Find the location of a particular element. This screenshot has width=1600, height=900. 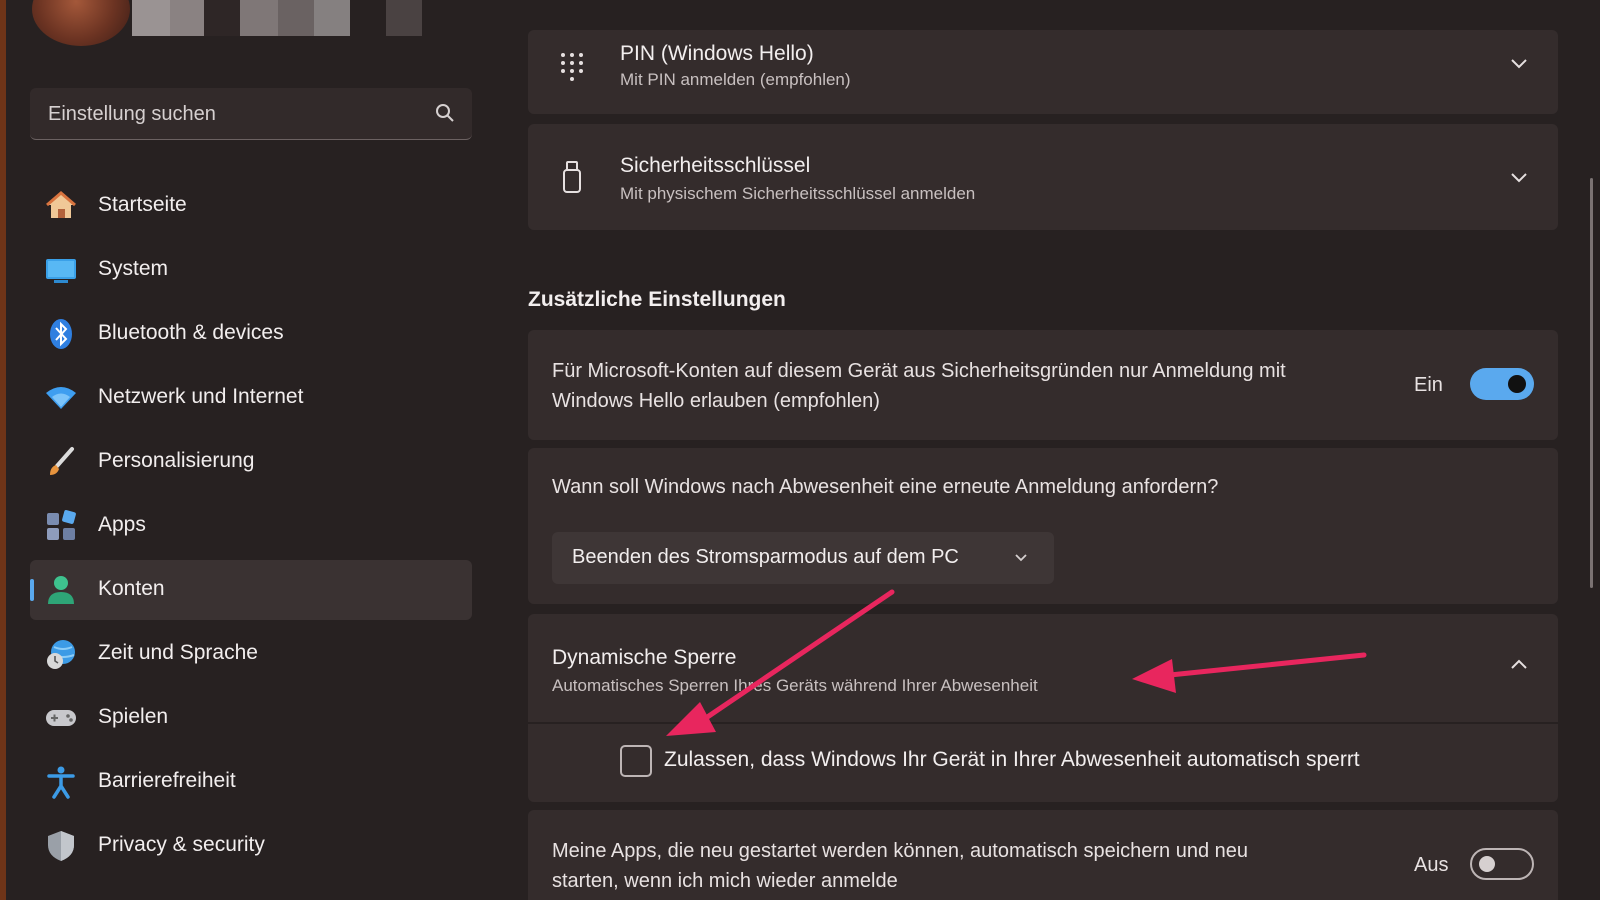

sidebar-item-label: Privacy & security is located at coordinates (181, 844).